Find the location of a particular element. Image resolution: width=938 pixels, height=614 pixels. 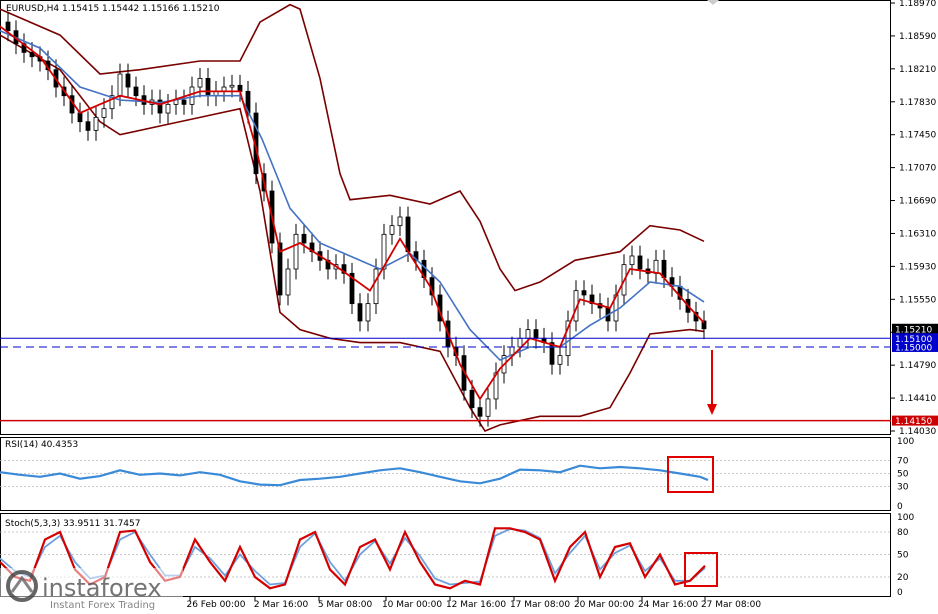

price-tick-label: 1.16690 is located at coordinates (917, 202).